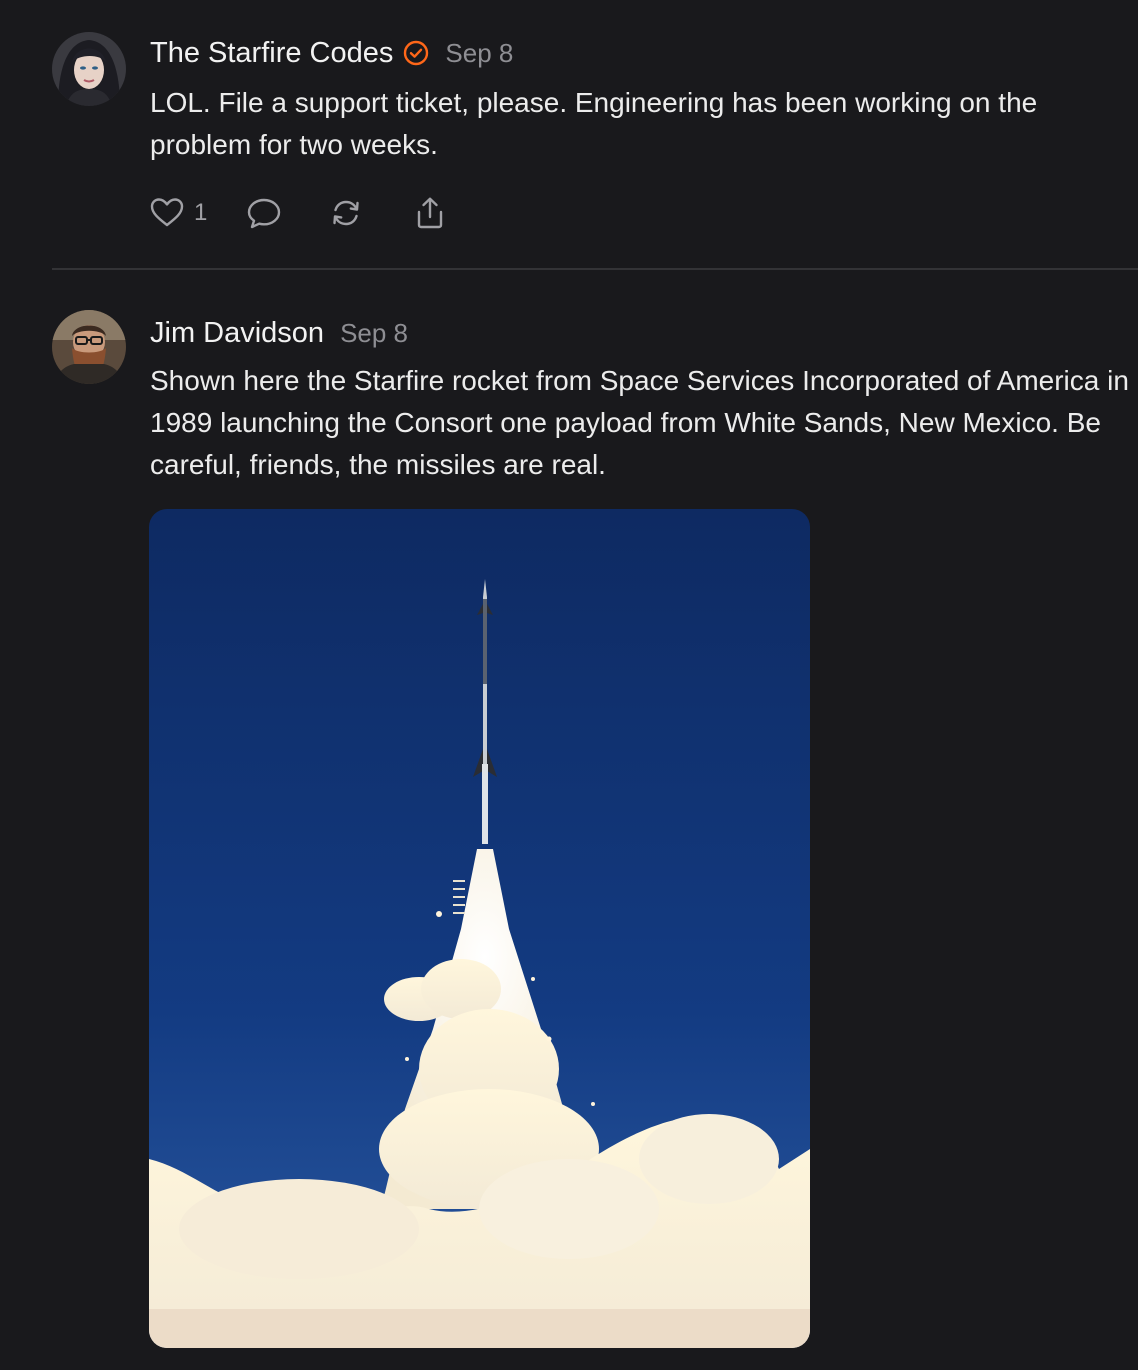 This screenshot has height=1370, width=1138. What do you see at coordinates (167, 213) in the screenshot?
I see `heart-icon` at bounding box center [167, 213].